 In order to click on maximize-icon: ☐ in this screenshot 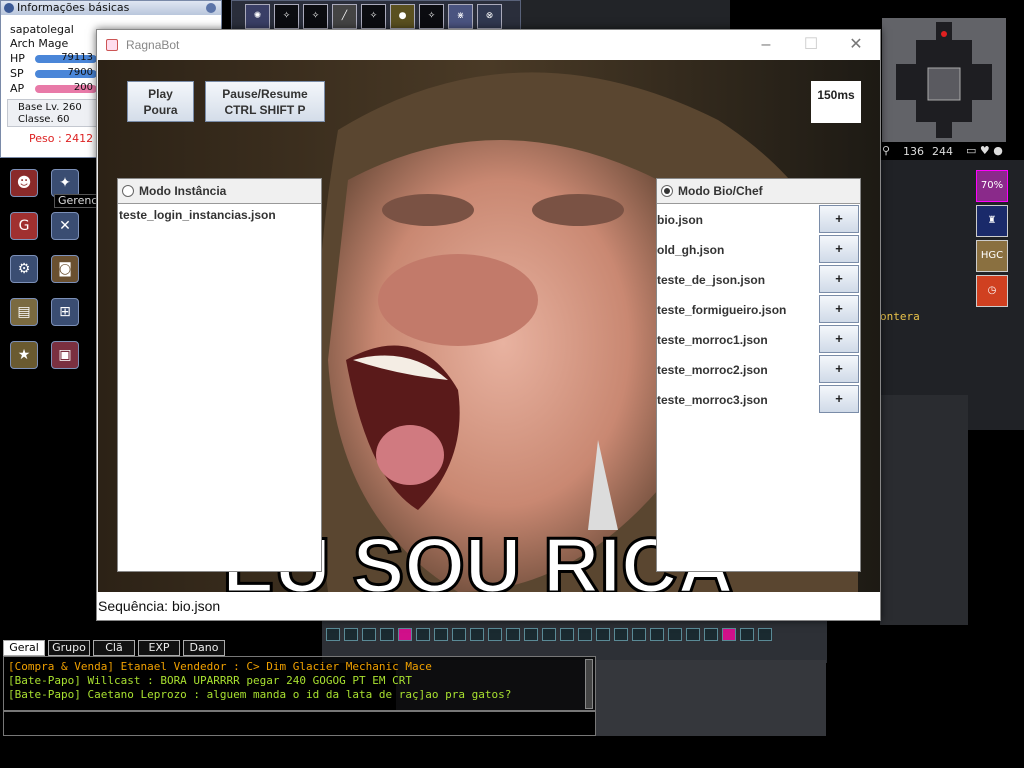, I will do `click(811, 45)`.